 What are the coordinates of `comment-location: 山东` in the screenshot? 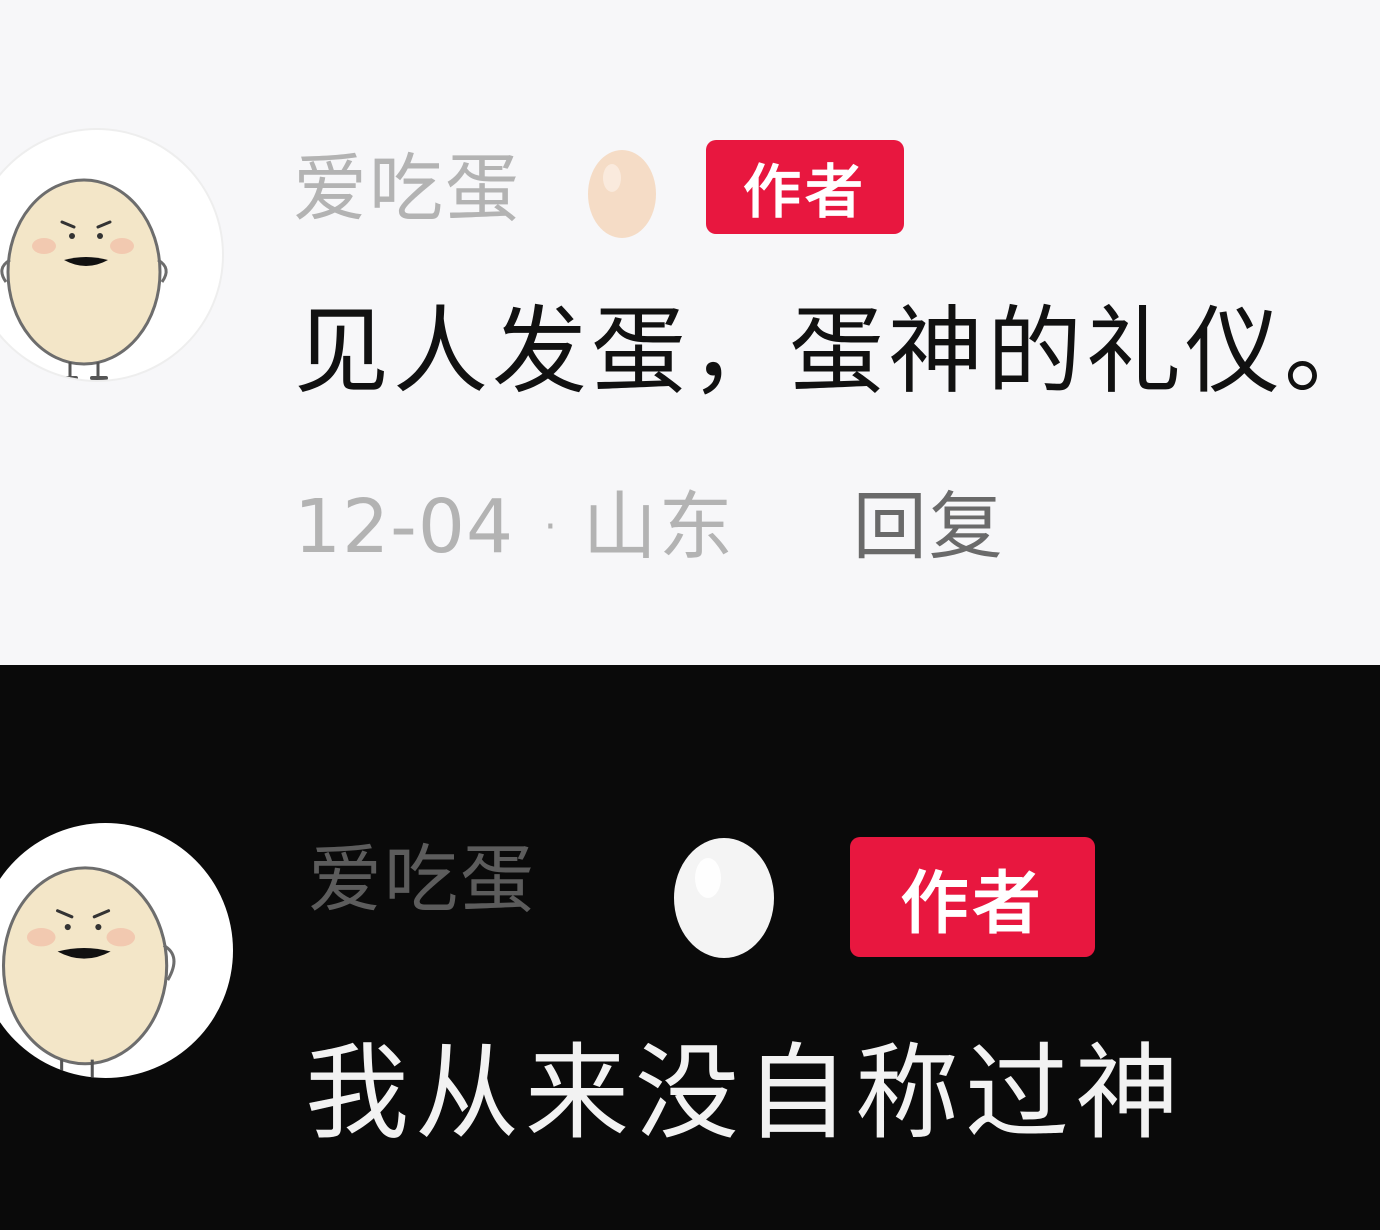 It's located at (658, 527).